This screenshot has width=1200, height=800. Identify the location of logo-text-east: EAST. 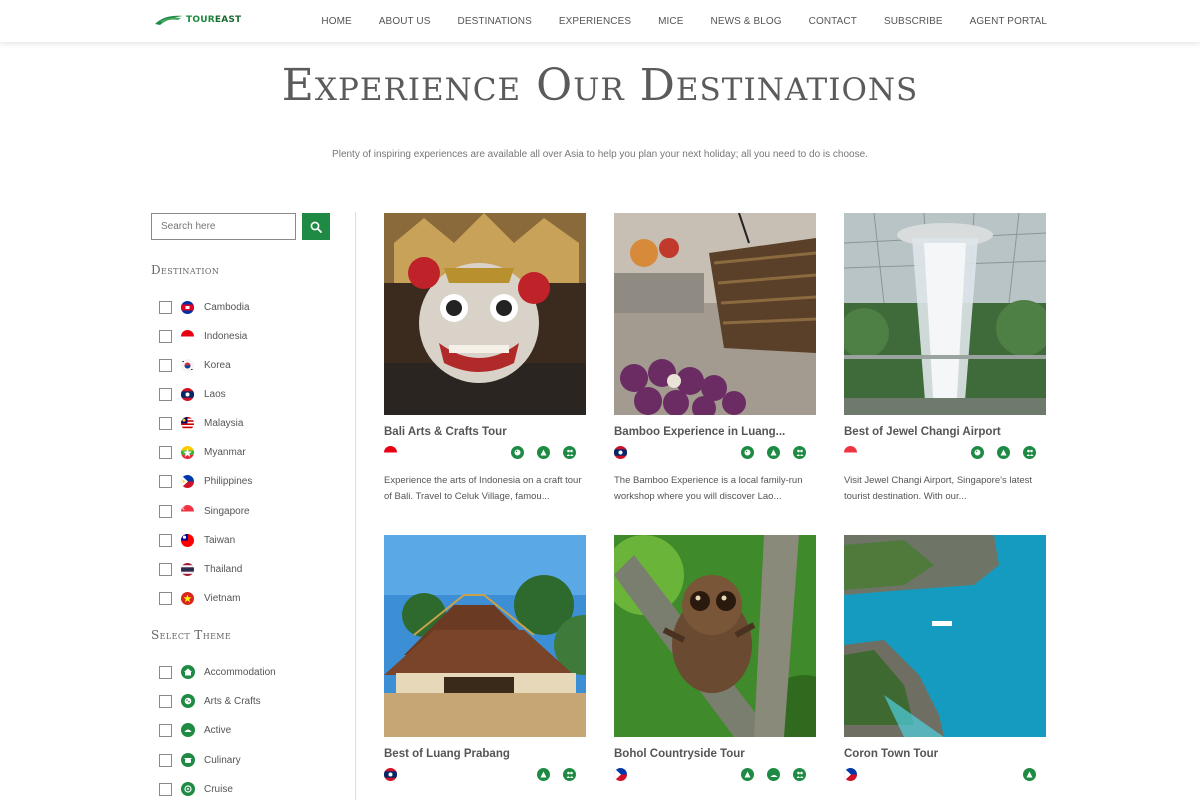
(228, 20).